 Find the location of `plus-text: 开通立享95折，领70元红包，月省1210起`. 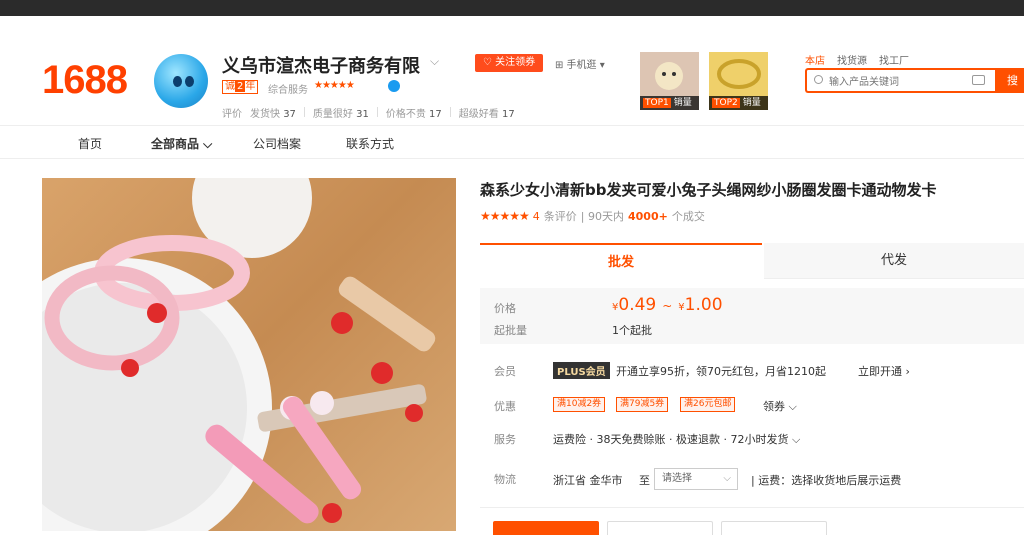

plus-text: 开通立享95折，领70元红包，月省1210起 is located at coordinates (721, 371).